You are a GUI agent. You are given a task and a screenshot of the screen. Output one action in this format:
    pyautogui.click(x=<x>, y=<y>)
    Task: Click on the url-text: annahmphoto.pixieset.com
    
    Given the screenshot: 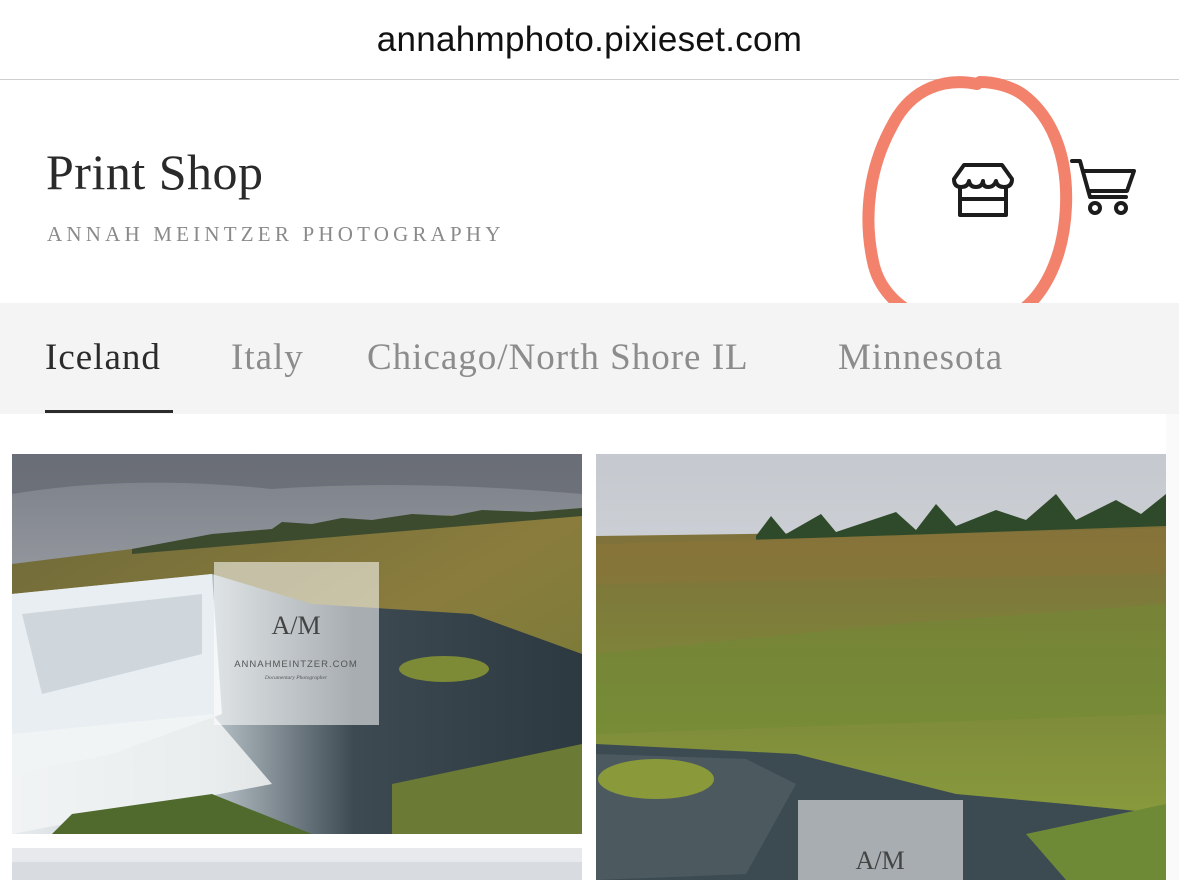 What is the action you would take?
    pyautogui.click(x=590, y=40)
    